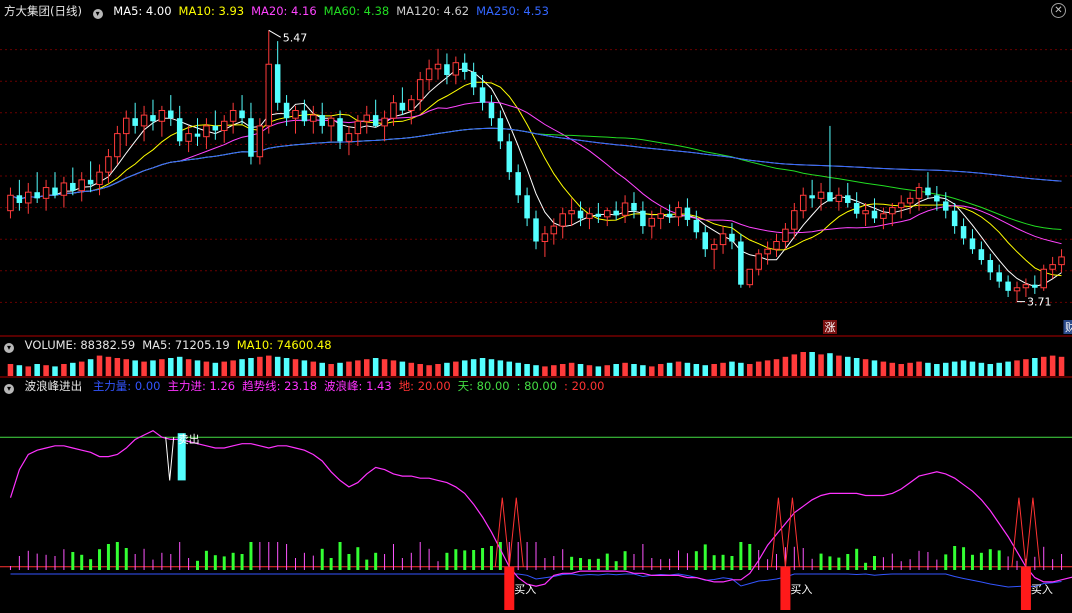  What do you see at coordinates (1068, 327) in the screenshot?
I see `event-tag-label: 财` at bounding box center [1068, 327].